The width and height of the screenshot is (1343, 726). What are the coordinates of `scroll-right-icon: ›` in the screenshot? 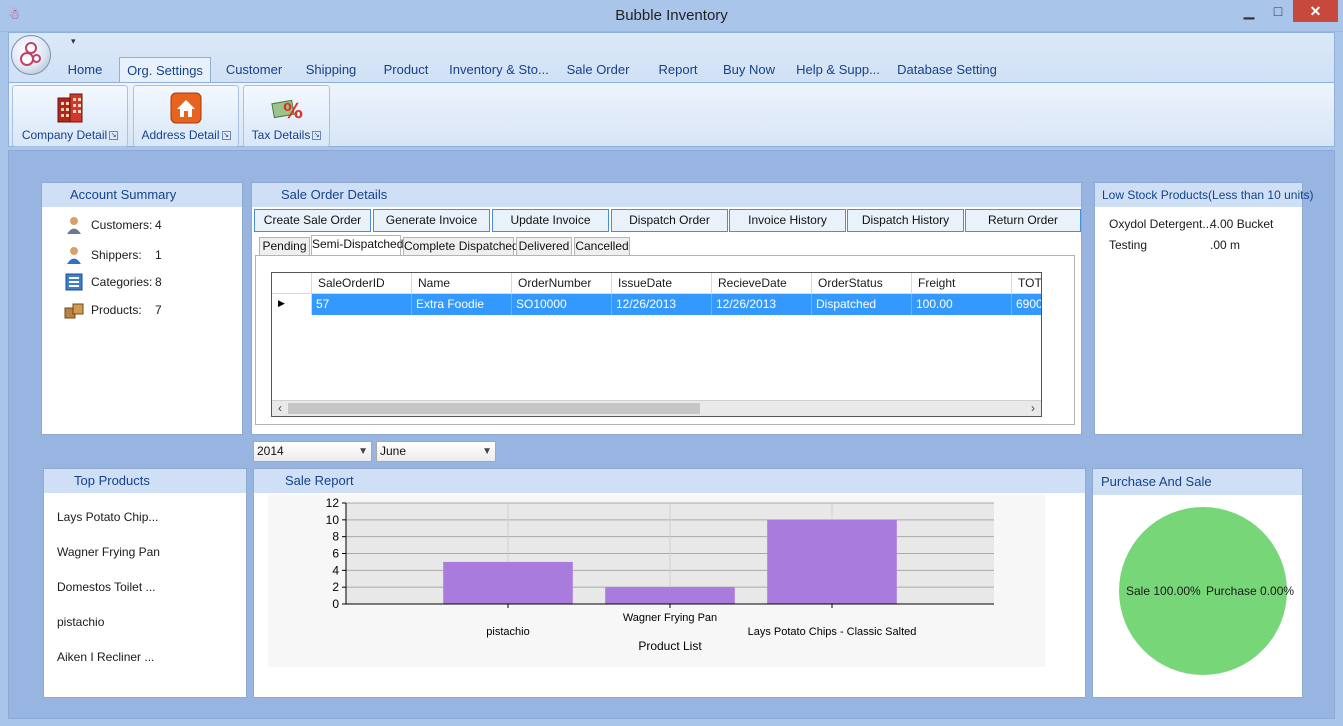 It's located at (1033, 408).